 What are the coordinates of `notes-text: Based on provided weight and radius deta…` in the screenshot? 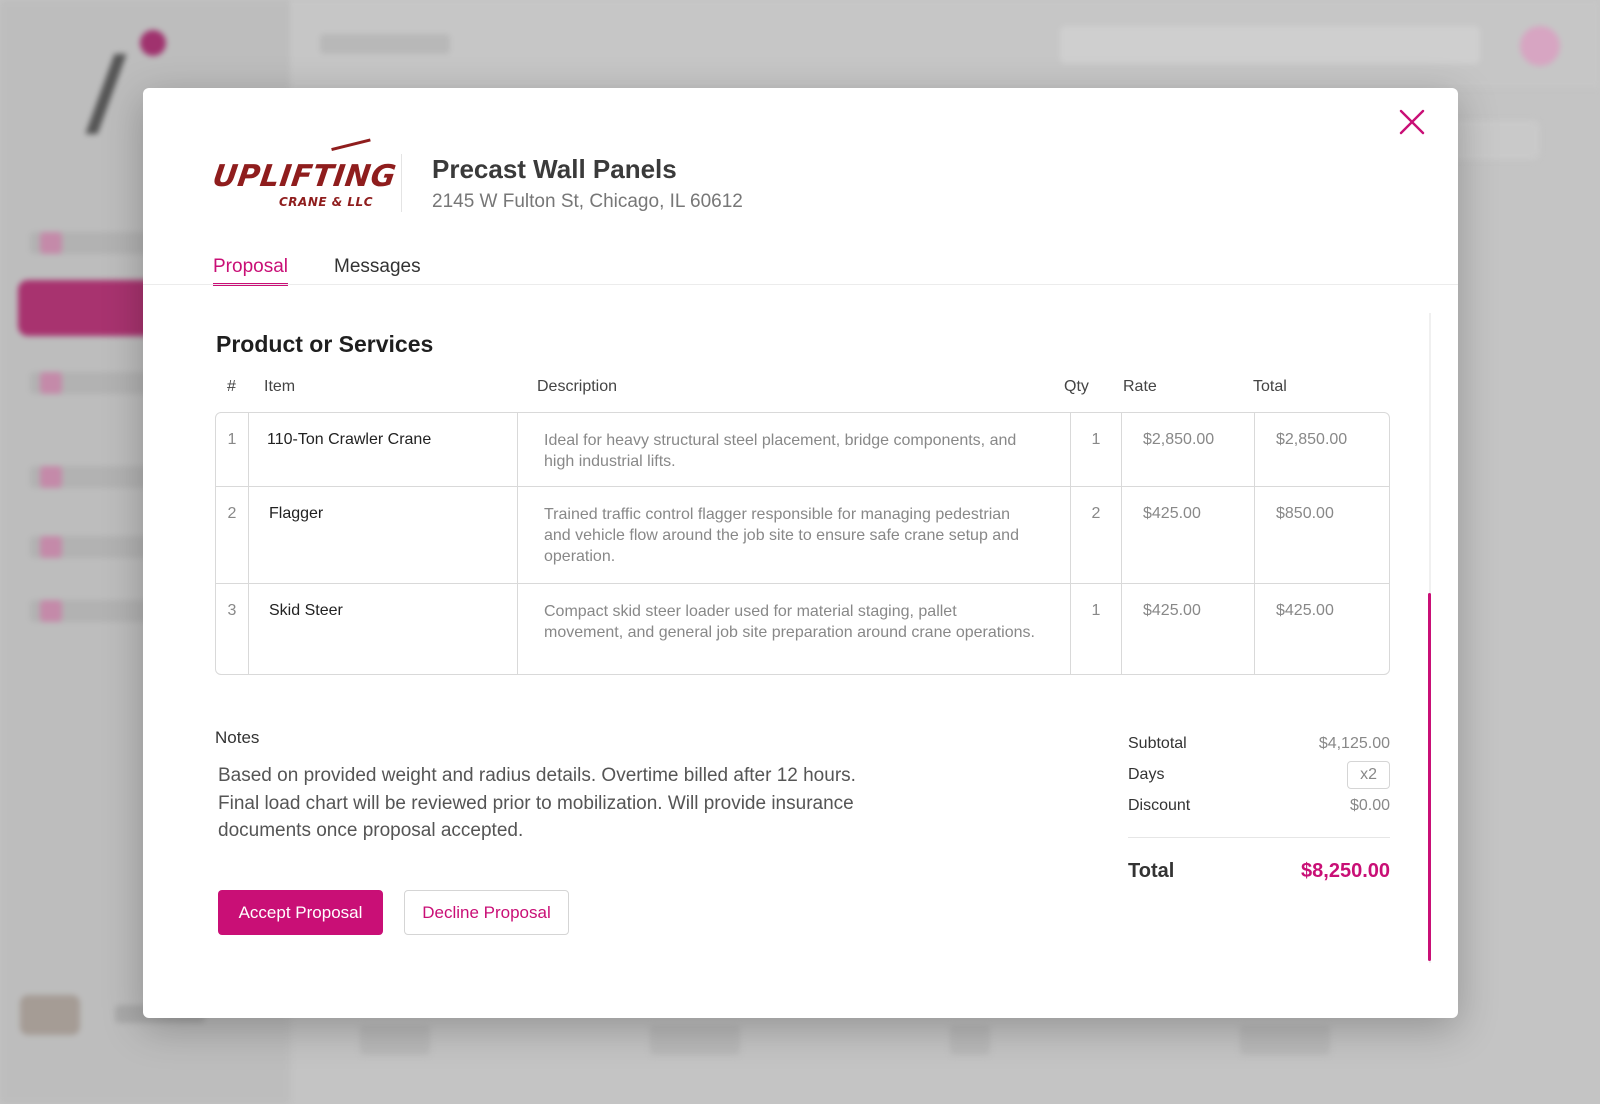 It's located at (537, 803).